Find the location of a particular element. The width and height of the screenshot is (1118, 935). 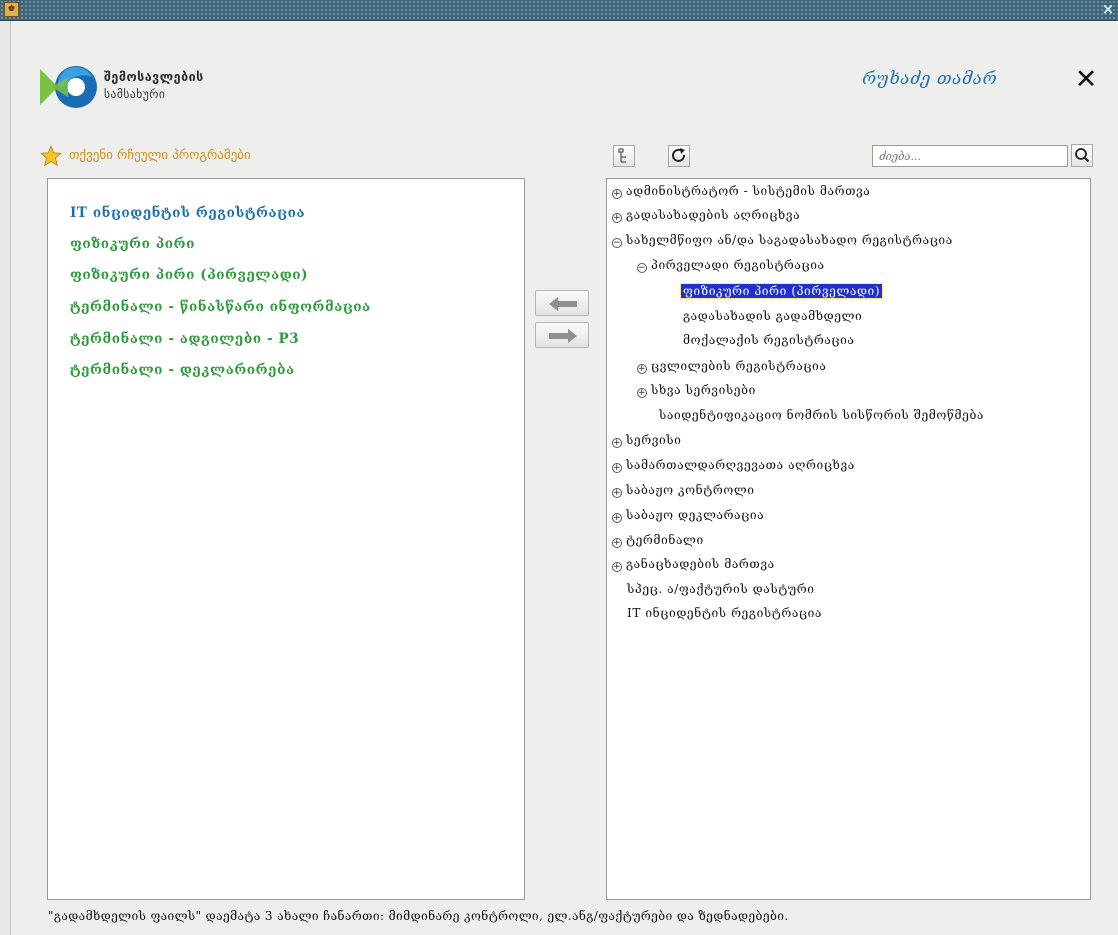

favorite-item: ტერმინალი - დეკლარირება is located at coordinates (182, 370).